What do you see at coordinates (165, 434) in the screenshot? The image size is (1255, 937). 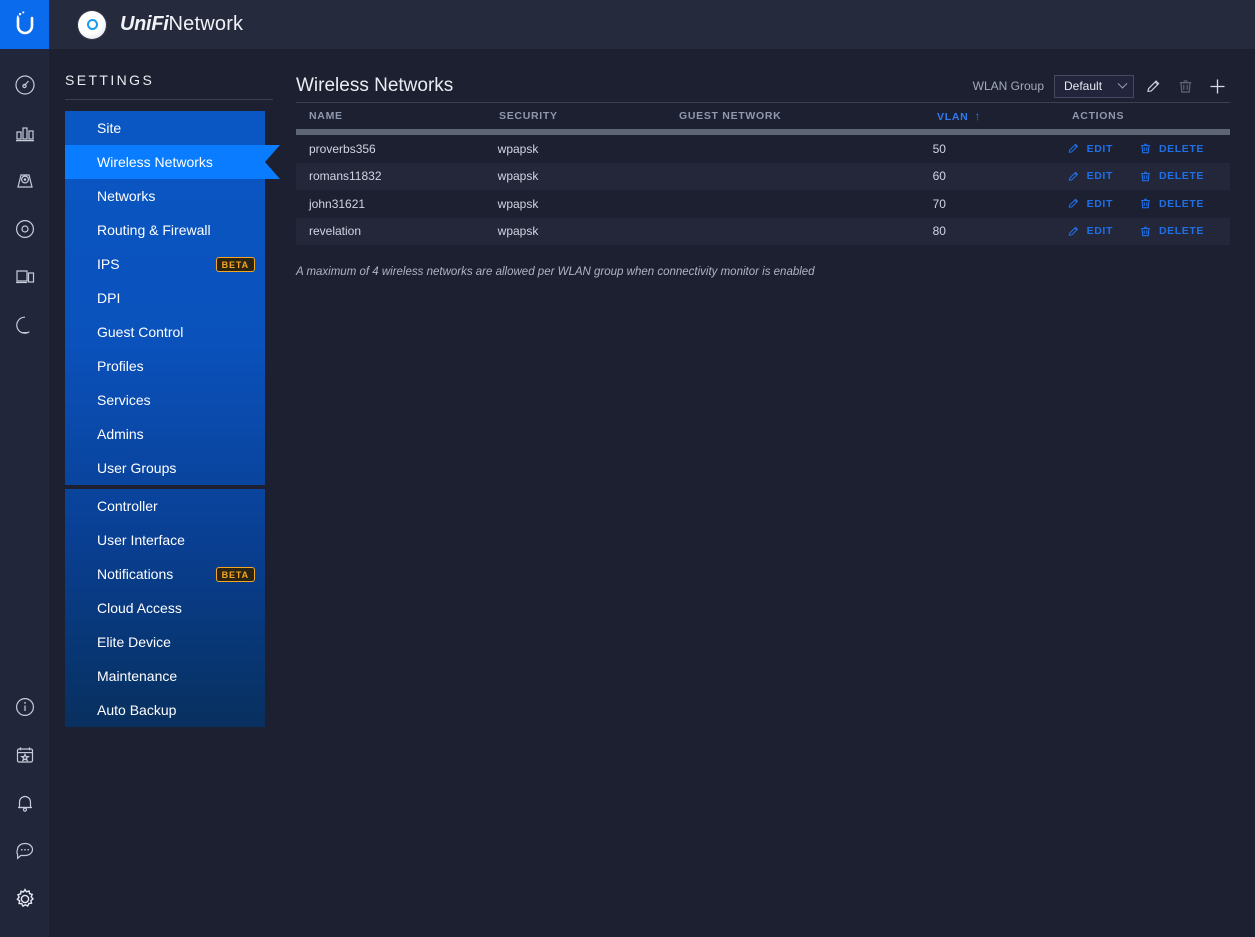 I see `sidebar-item-admins: Admins` at bounding box center [165, 434].